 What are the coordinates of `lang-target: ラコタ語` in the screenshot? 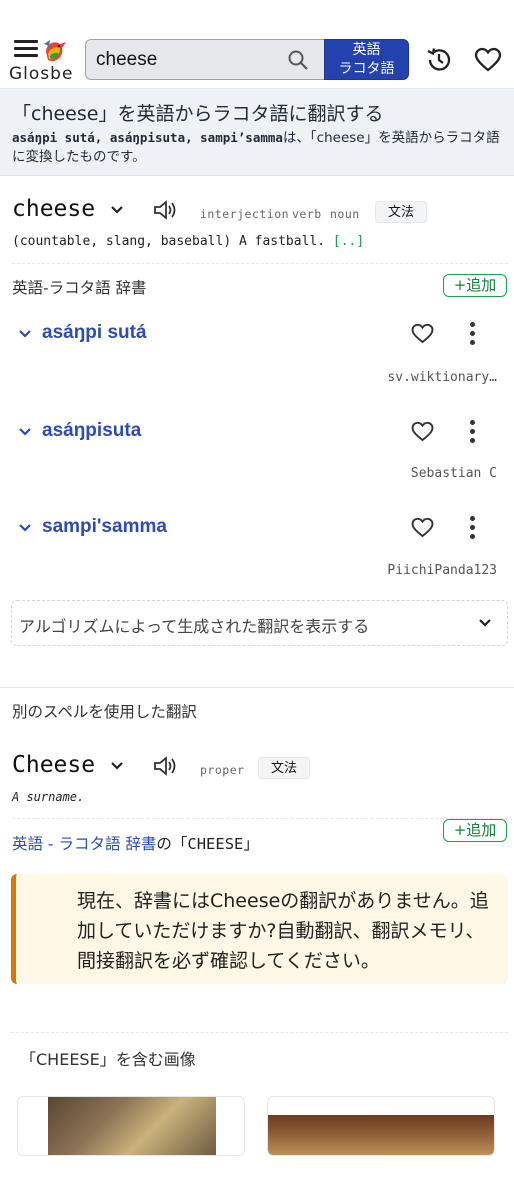 It's located at (366, 69).